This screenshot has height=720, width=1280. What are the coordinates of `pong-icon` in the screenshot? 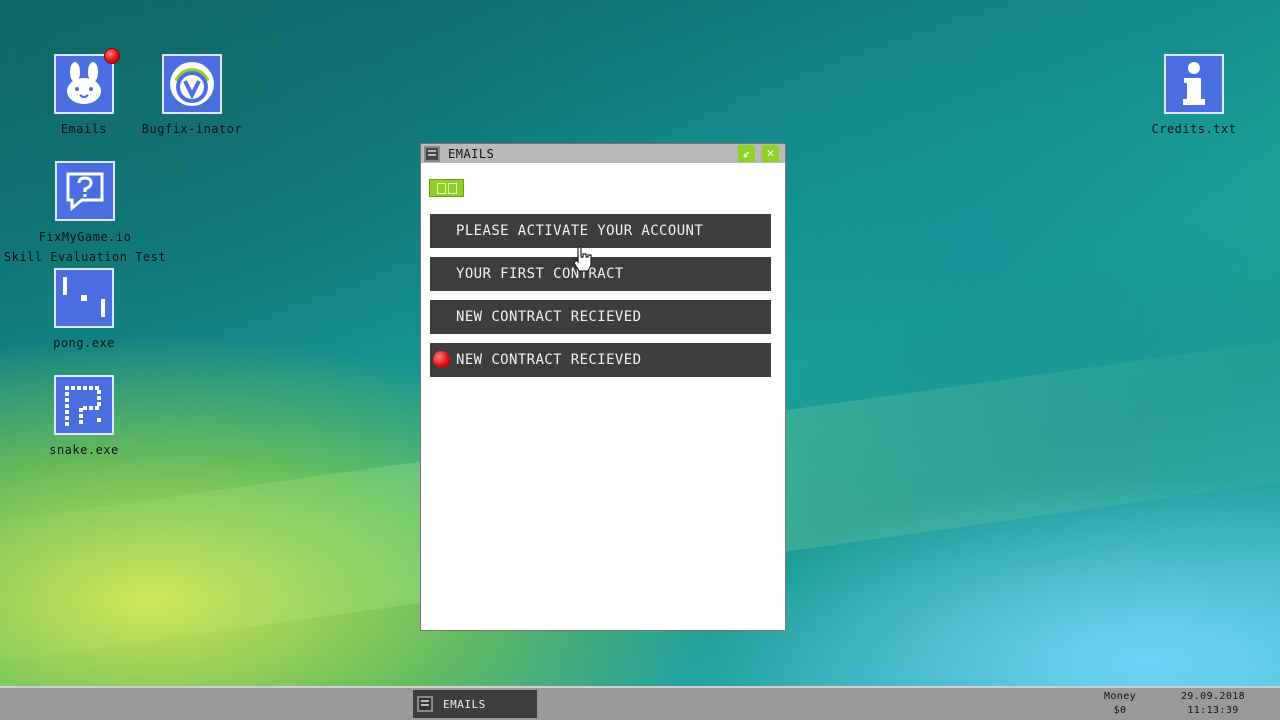 It's located at (84, 298).